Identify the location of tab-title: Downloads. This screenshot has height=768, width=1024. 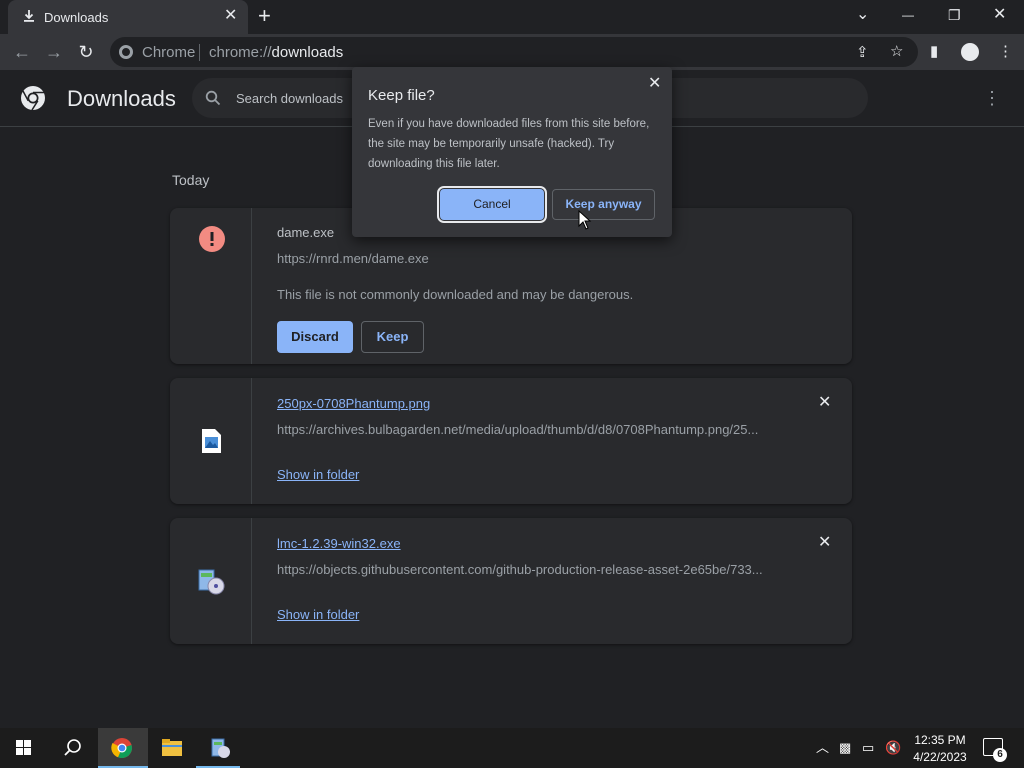
(76, 17).